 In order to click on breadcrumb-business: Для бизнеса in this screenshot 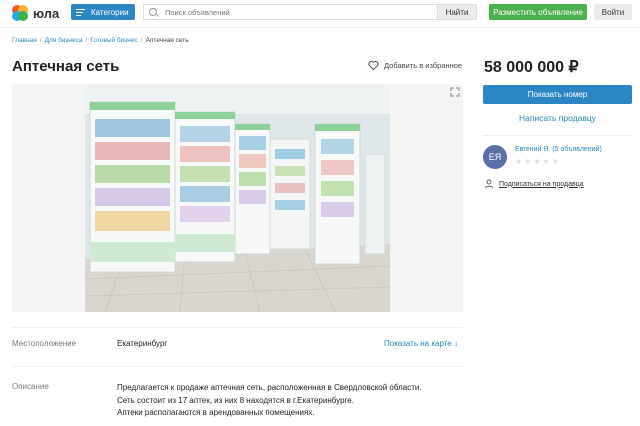, I will do `click(64, 40)`.